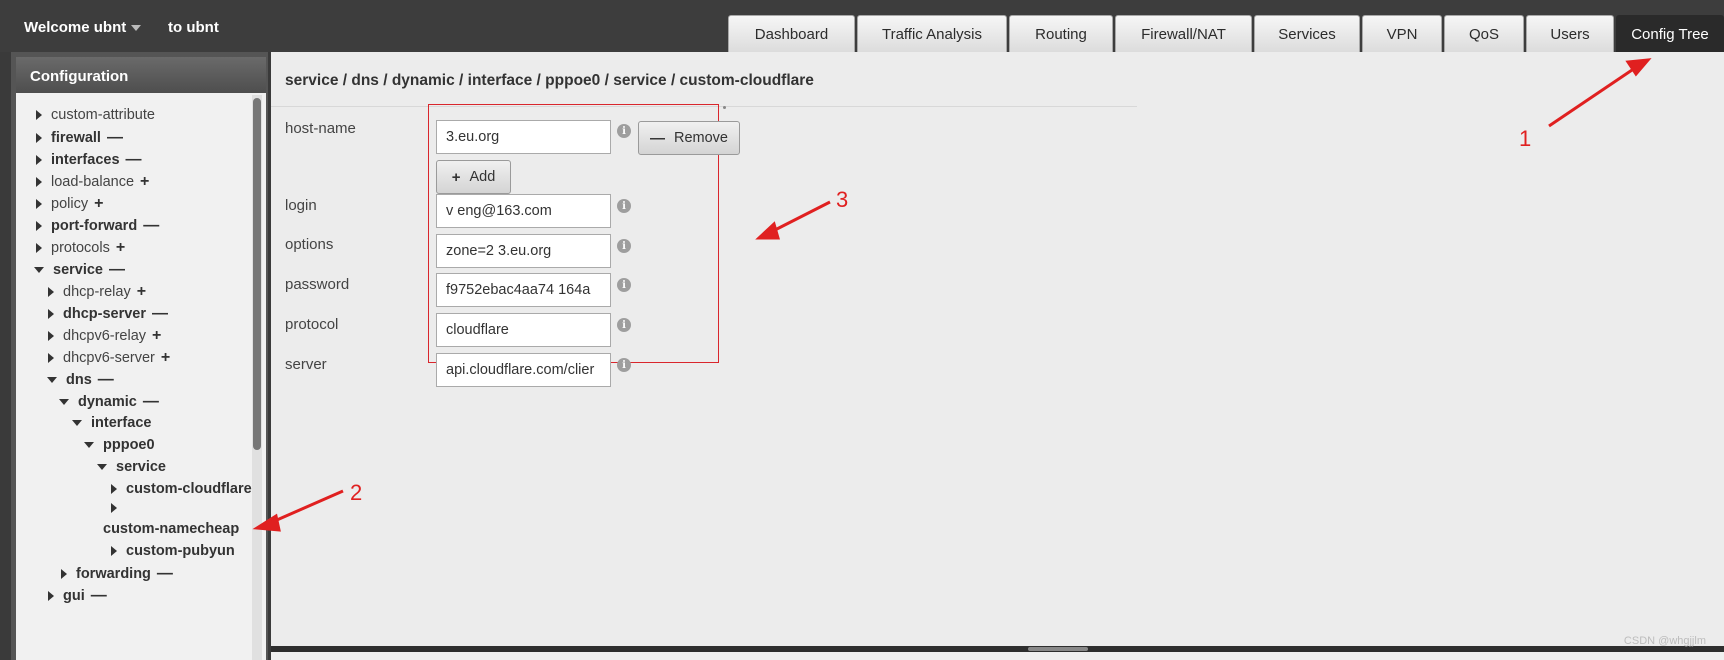 This screenshot has height=660, width=1724. What do you see at coordinates (1592, 97) in the screenshot?
I see `arrow-1-line` at bounding box center [1592, 97].